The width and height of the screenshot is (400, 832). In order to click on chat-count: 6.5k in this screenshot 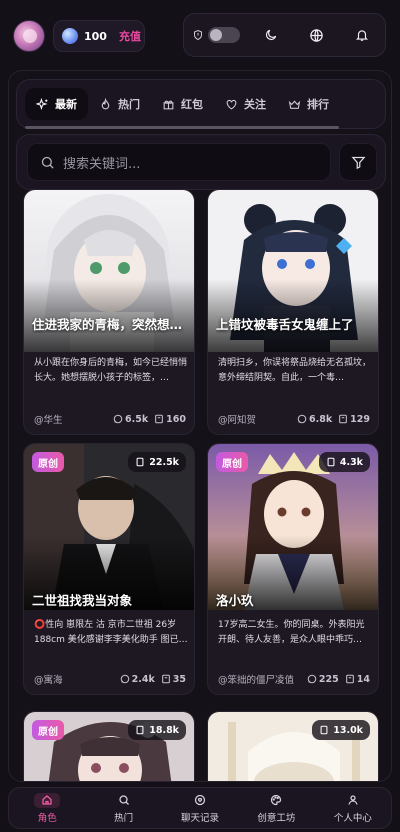, I will do `click(130, 419)`.